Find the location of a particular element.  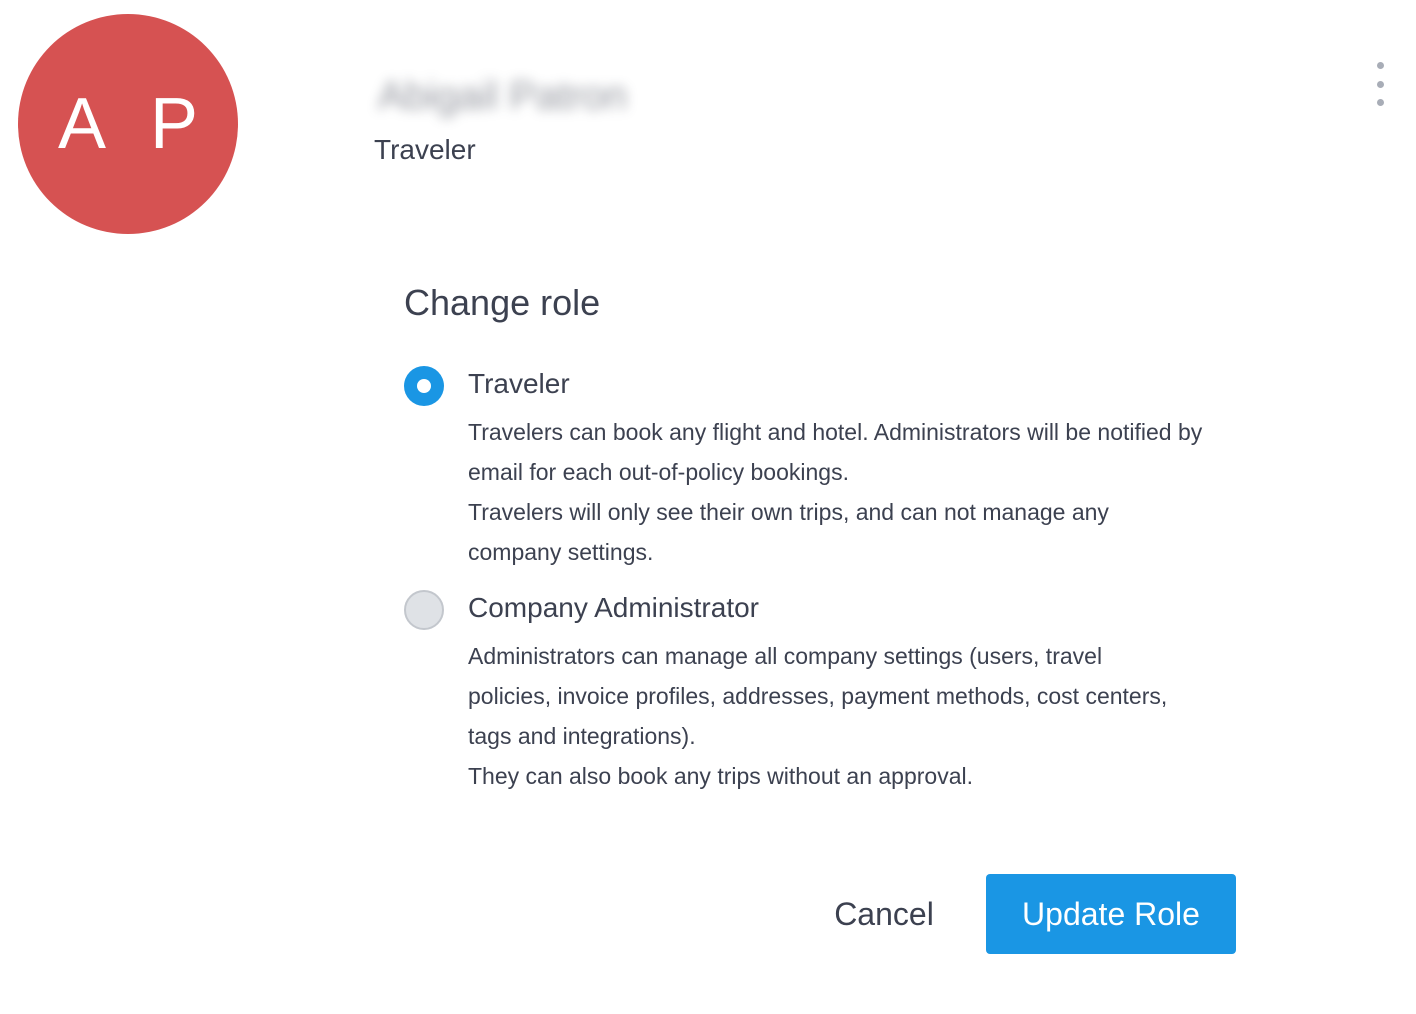

change-role-title: Change role is located at coordinates (502, 302).